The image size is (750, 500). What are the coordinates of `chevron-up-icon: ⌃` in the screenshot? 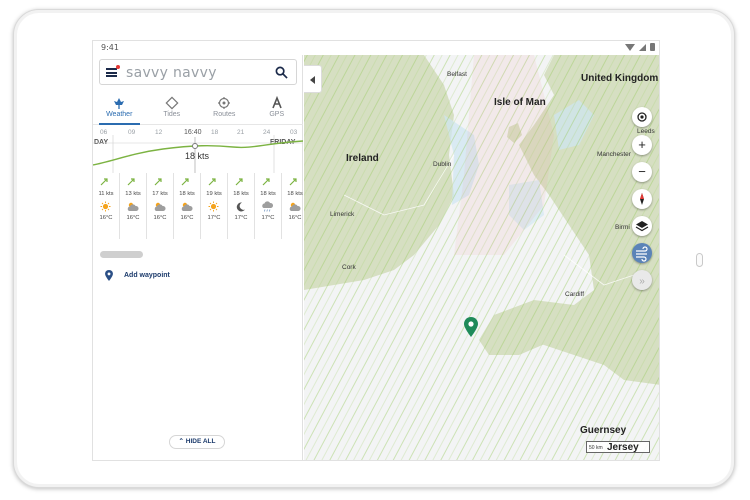 It's located at (182, 441).